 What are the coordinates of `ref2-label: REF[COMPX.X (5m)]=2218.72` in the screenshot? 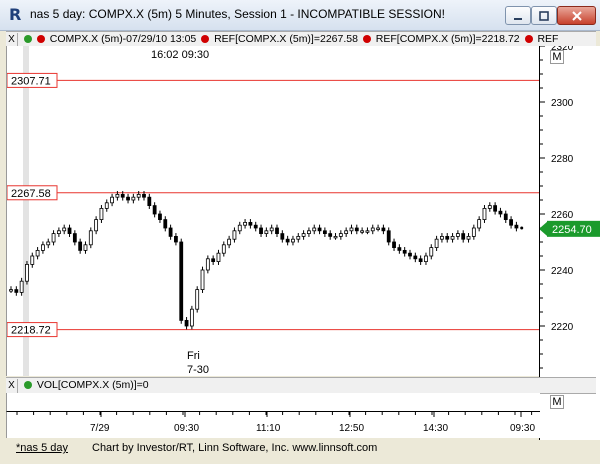 It's located at (448, 39).